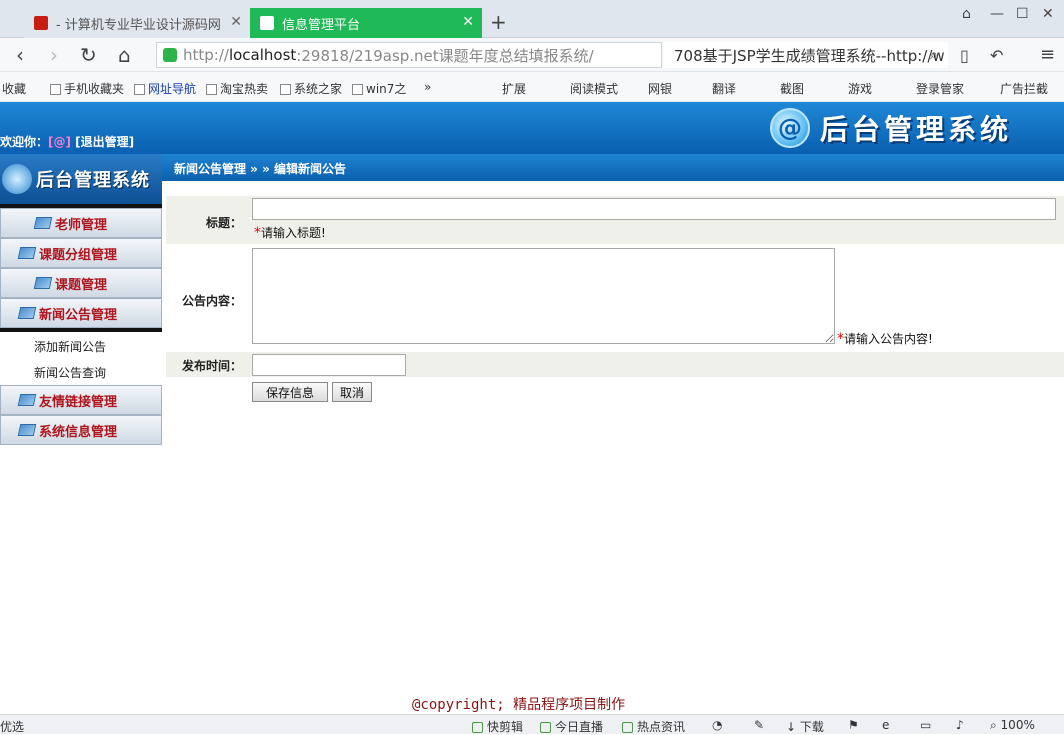 The height and width of the screenshot is (735, 1064). I want to click on content-textarea, so click(543, 296).